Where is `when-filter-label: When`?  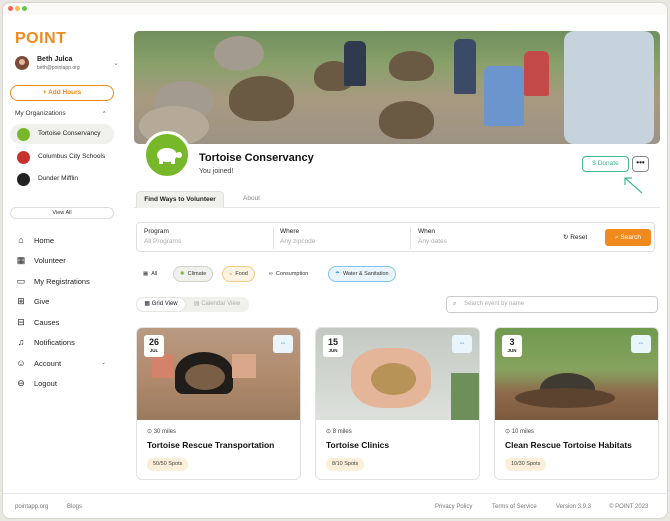
when-filter-label: When is located at coordinates (426, 231).